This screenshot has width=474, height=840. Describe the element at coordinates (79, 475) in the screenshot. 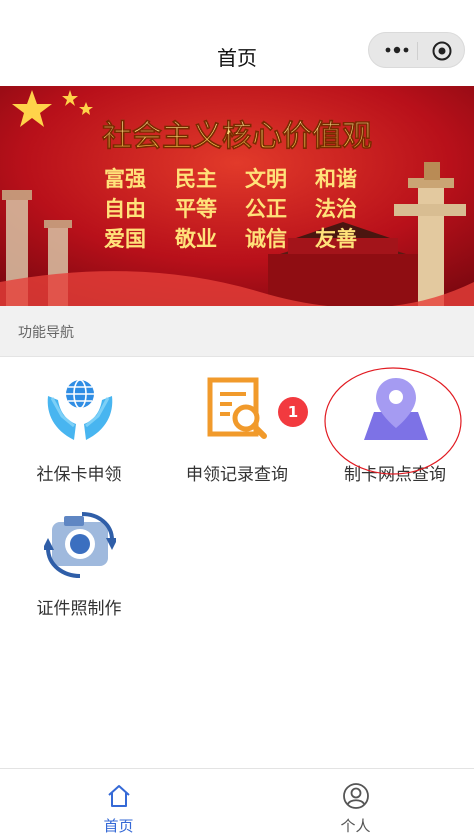

I see `tile-label: 社保卡申领` at that location.